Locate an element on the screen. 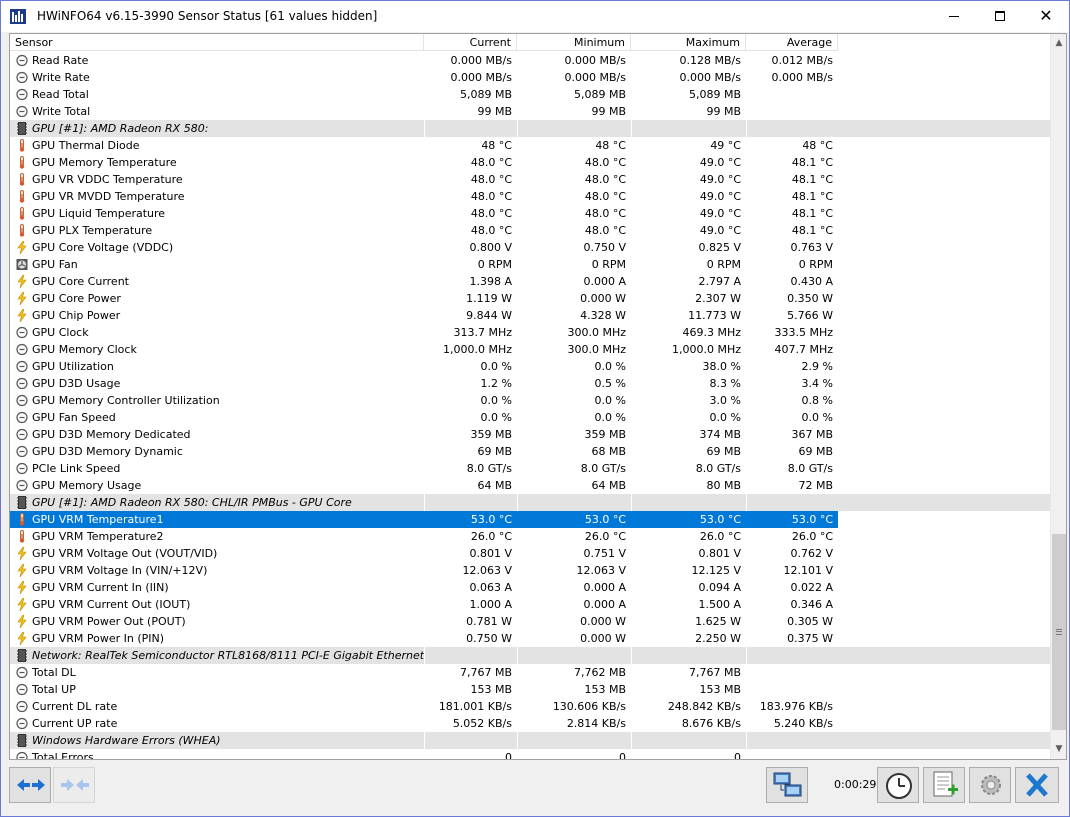 The height and width of the screenshot is (817, 1070). sensor-maximum-value is located at coordinates (688, 740).